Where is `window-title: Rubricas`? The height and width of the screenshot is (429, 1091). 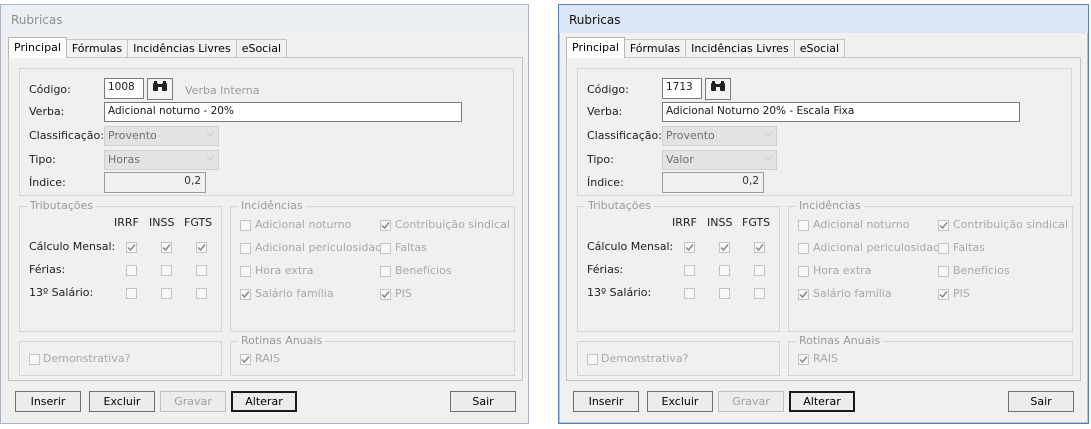 window-title: Rubricas is located at coordinates (823, 19).